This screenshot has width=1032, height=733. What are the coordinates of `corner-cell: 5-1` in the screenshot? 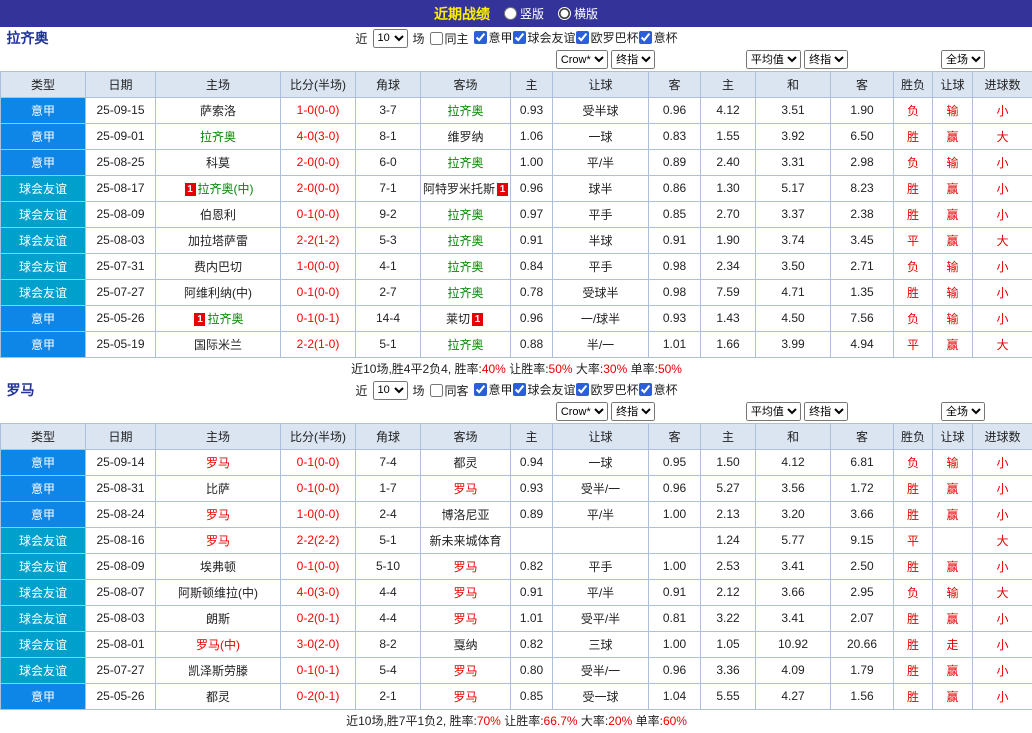 It's located at (388, 344).